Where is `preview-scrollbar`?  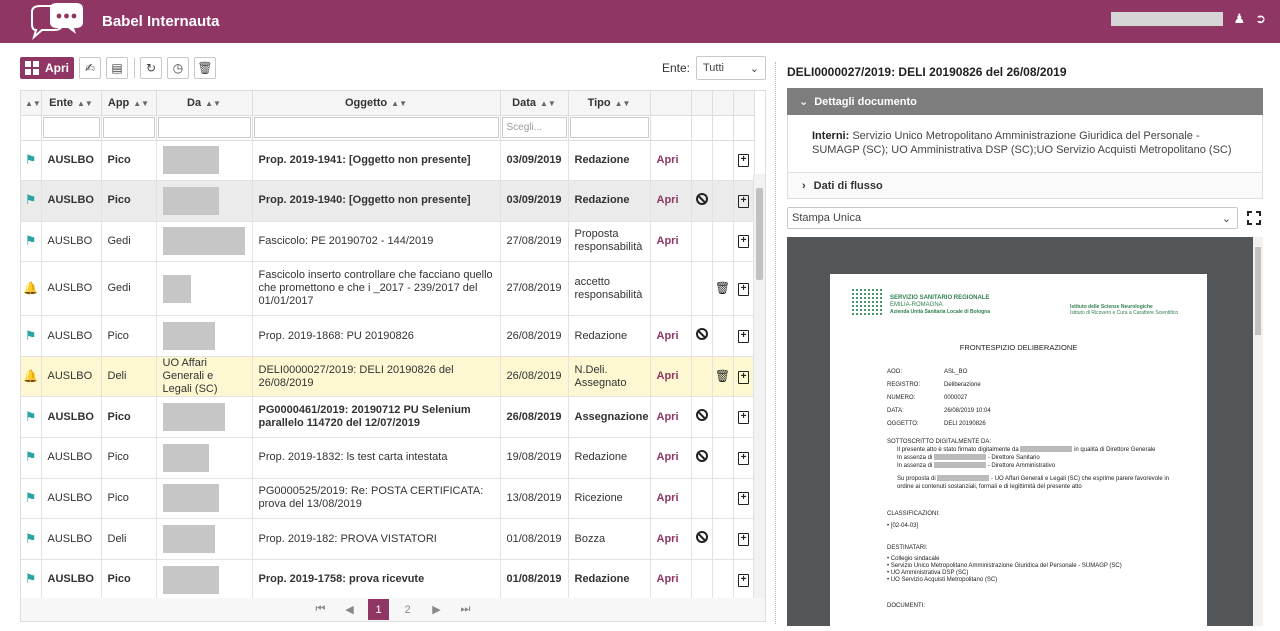
preview-scrollbar is located at coordinates (1258, 431).